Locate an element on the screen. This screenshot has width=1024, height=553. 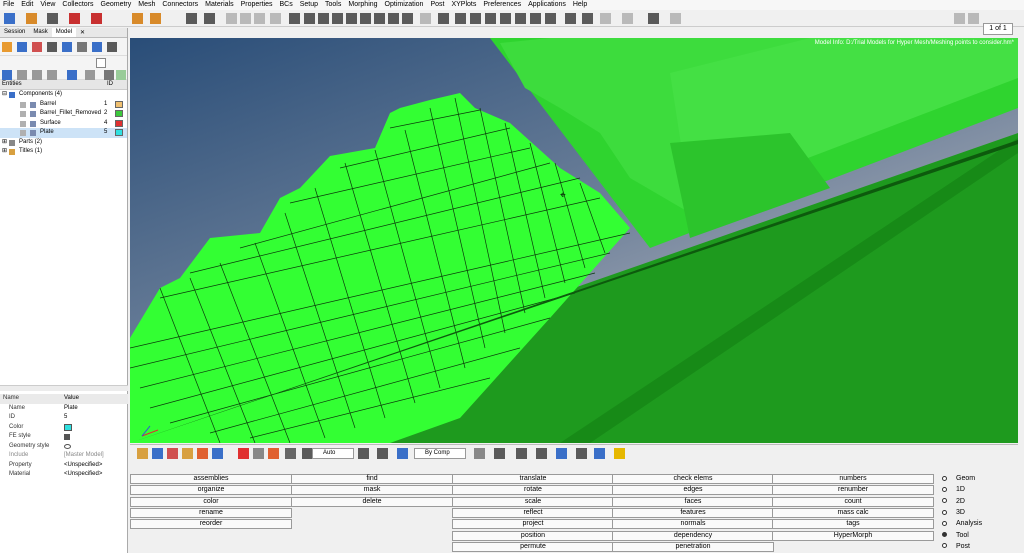
view-top-icon is located at coordinates (365, 18).